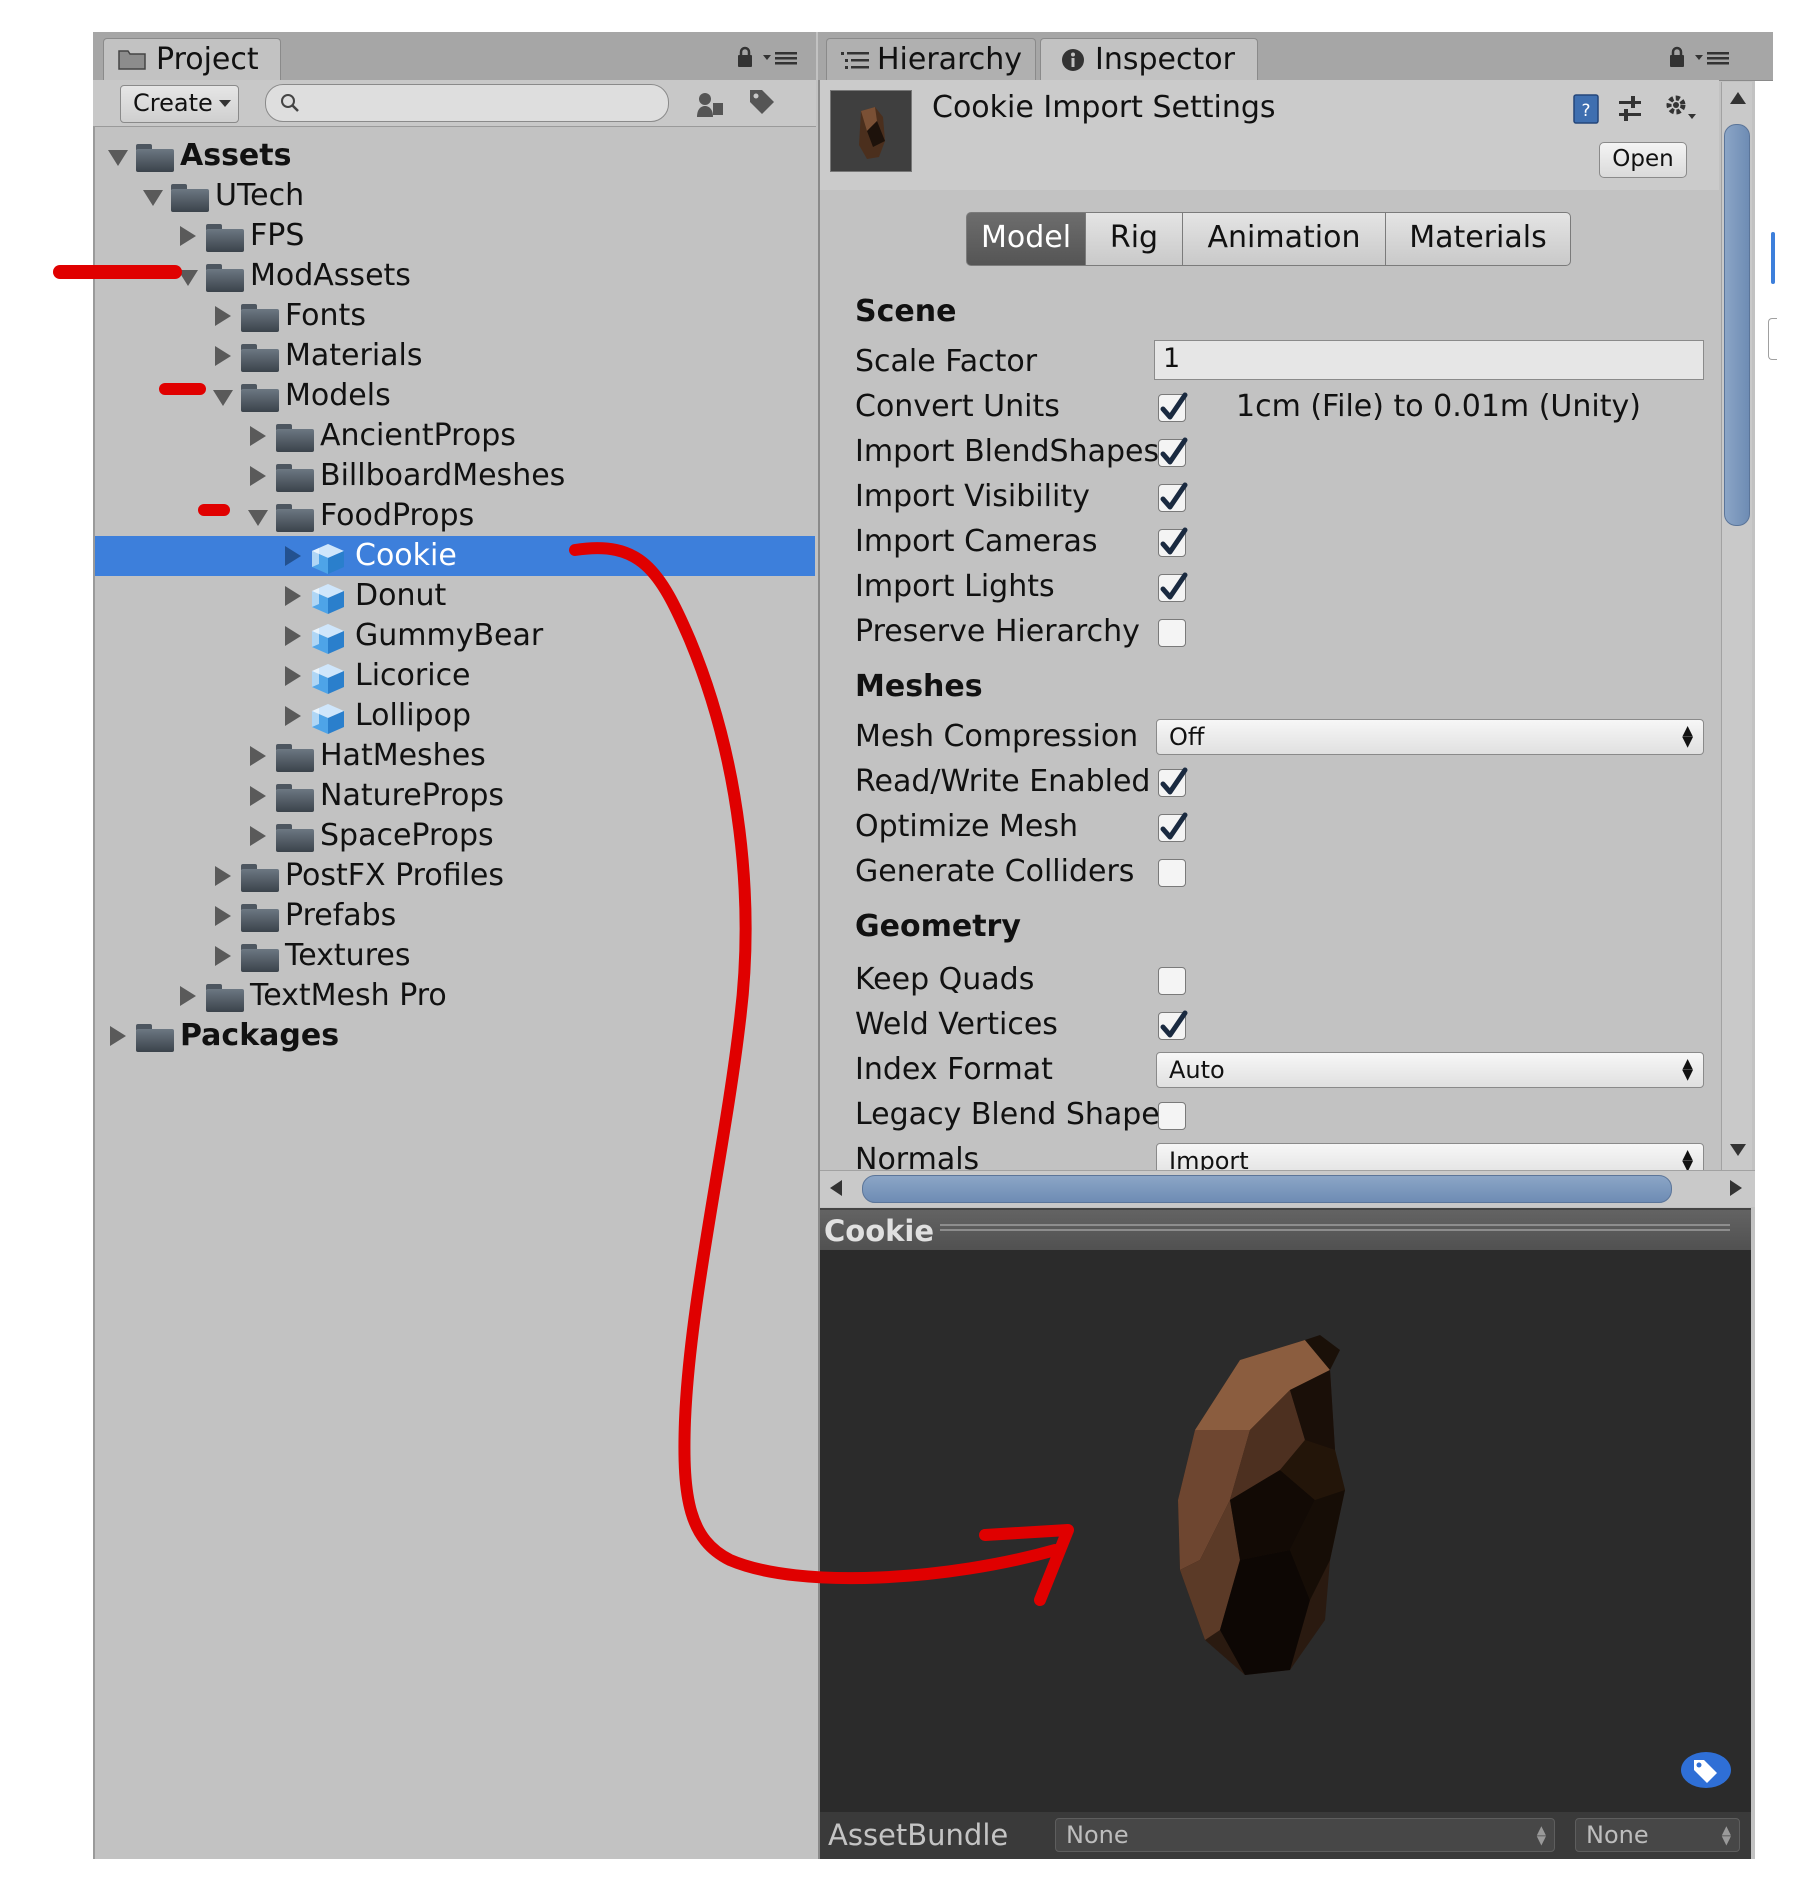  What do you see at coordinates (1172, 1116) in the screenshot?
I see `legacy-blend-shape-checkbox` at bounding box center [1172, 1116].